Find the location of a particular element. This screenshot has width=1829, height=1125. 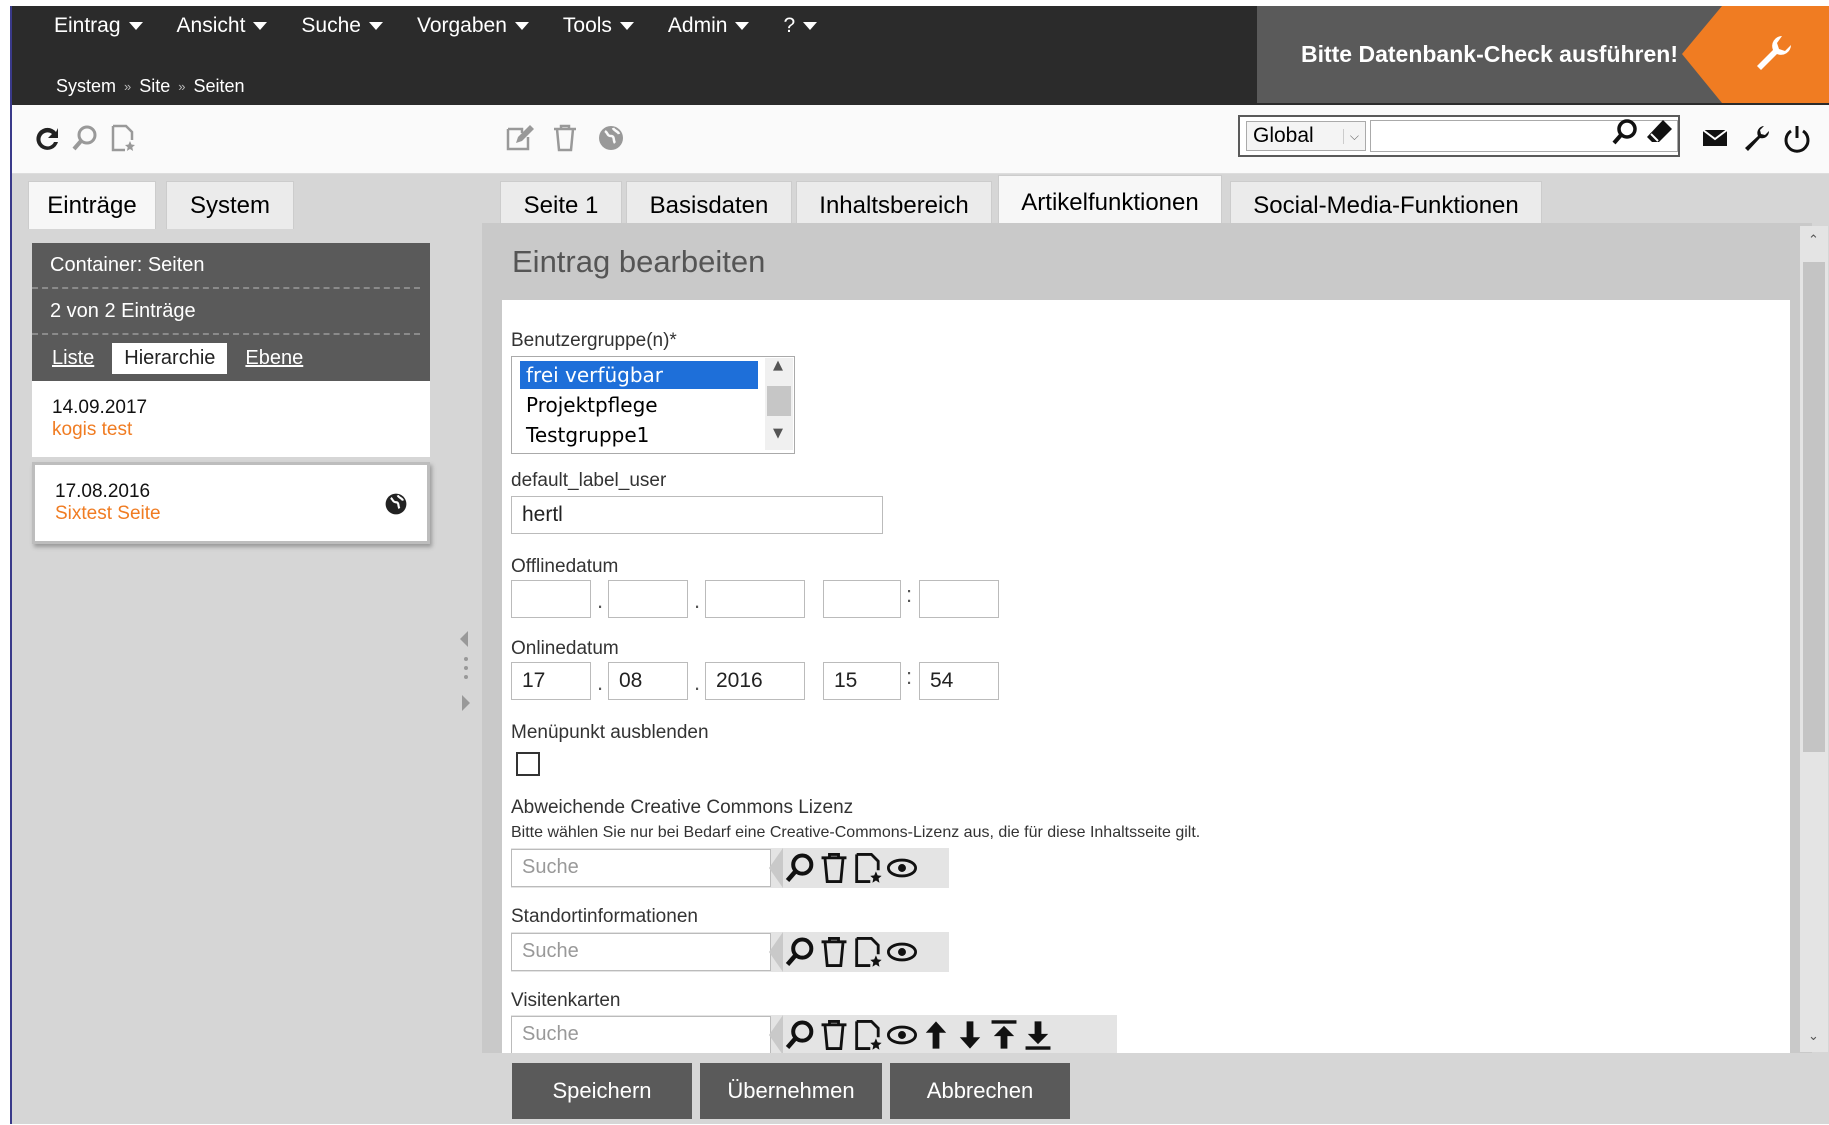

menu-help: ? is located at coordinates (800, 26).